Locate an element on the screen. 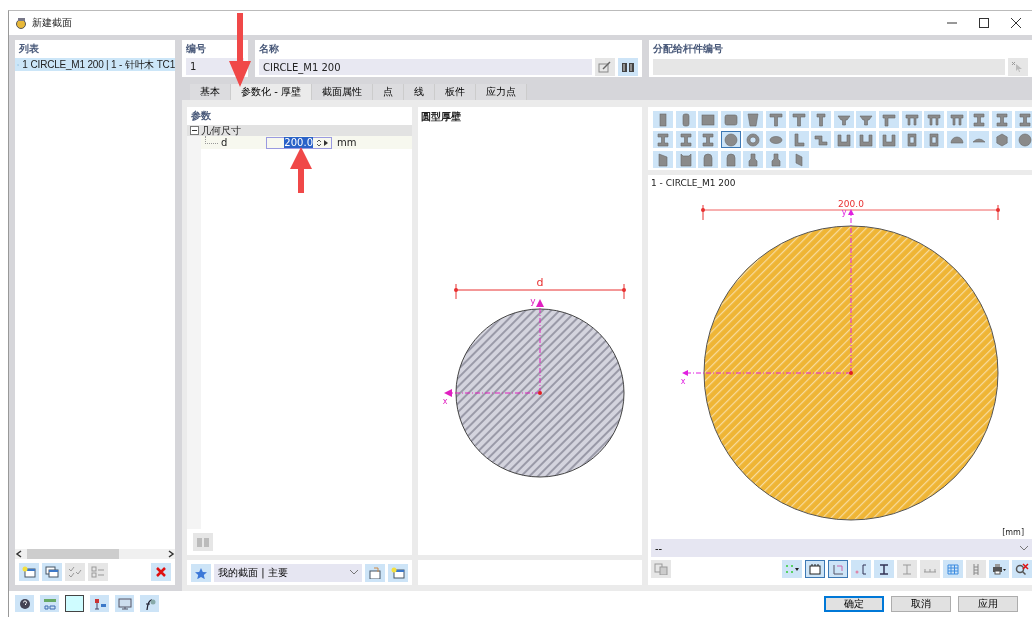 The image size is (1032, 617). checklist-icon is located at coordinates (98, 572).